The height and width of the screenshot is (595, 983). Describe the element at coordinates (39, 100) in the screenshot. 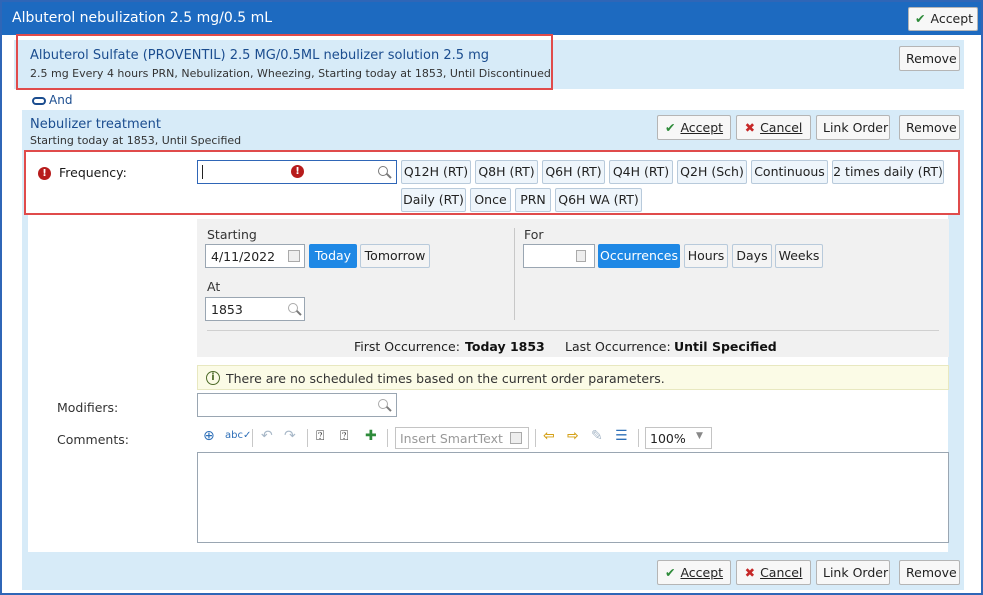

I see `link-icon` at that location.